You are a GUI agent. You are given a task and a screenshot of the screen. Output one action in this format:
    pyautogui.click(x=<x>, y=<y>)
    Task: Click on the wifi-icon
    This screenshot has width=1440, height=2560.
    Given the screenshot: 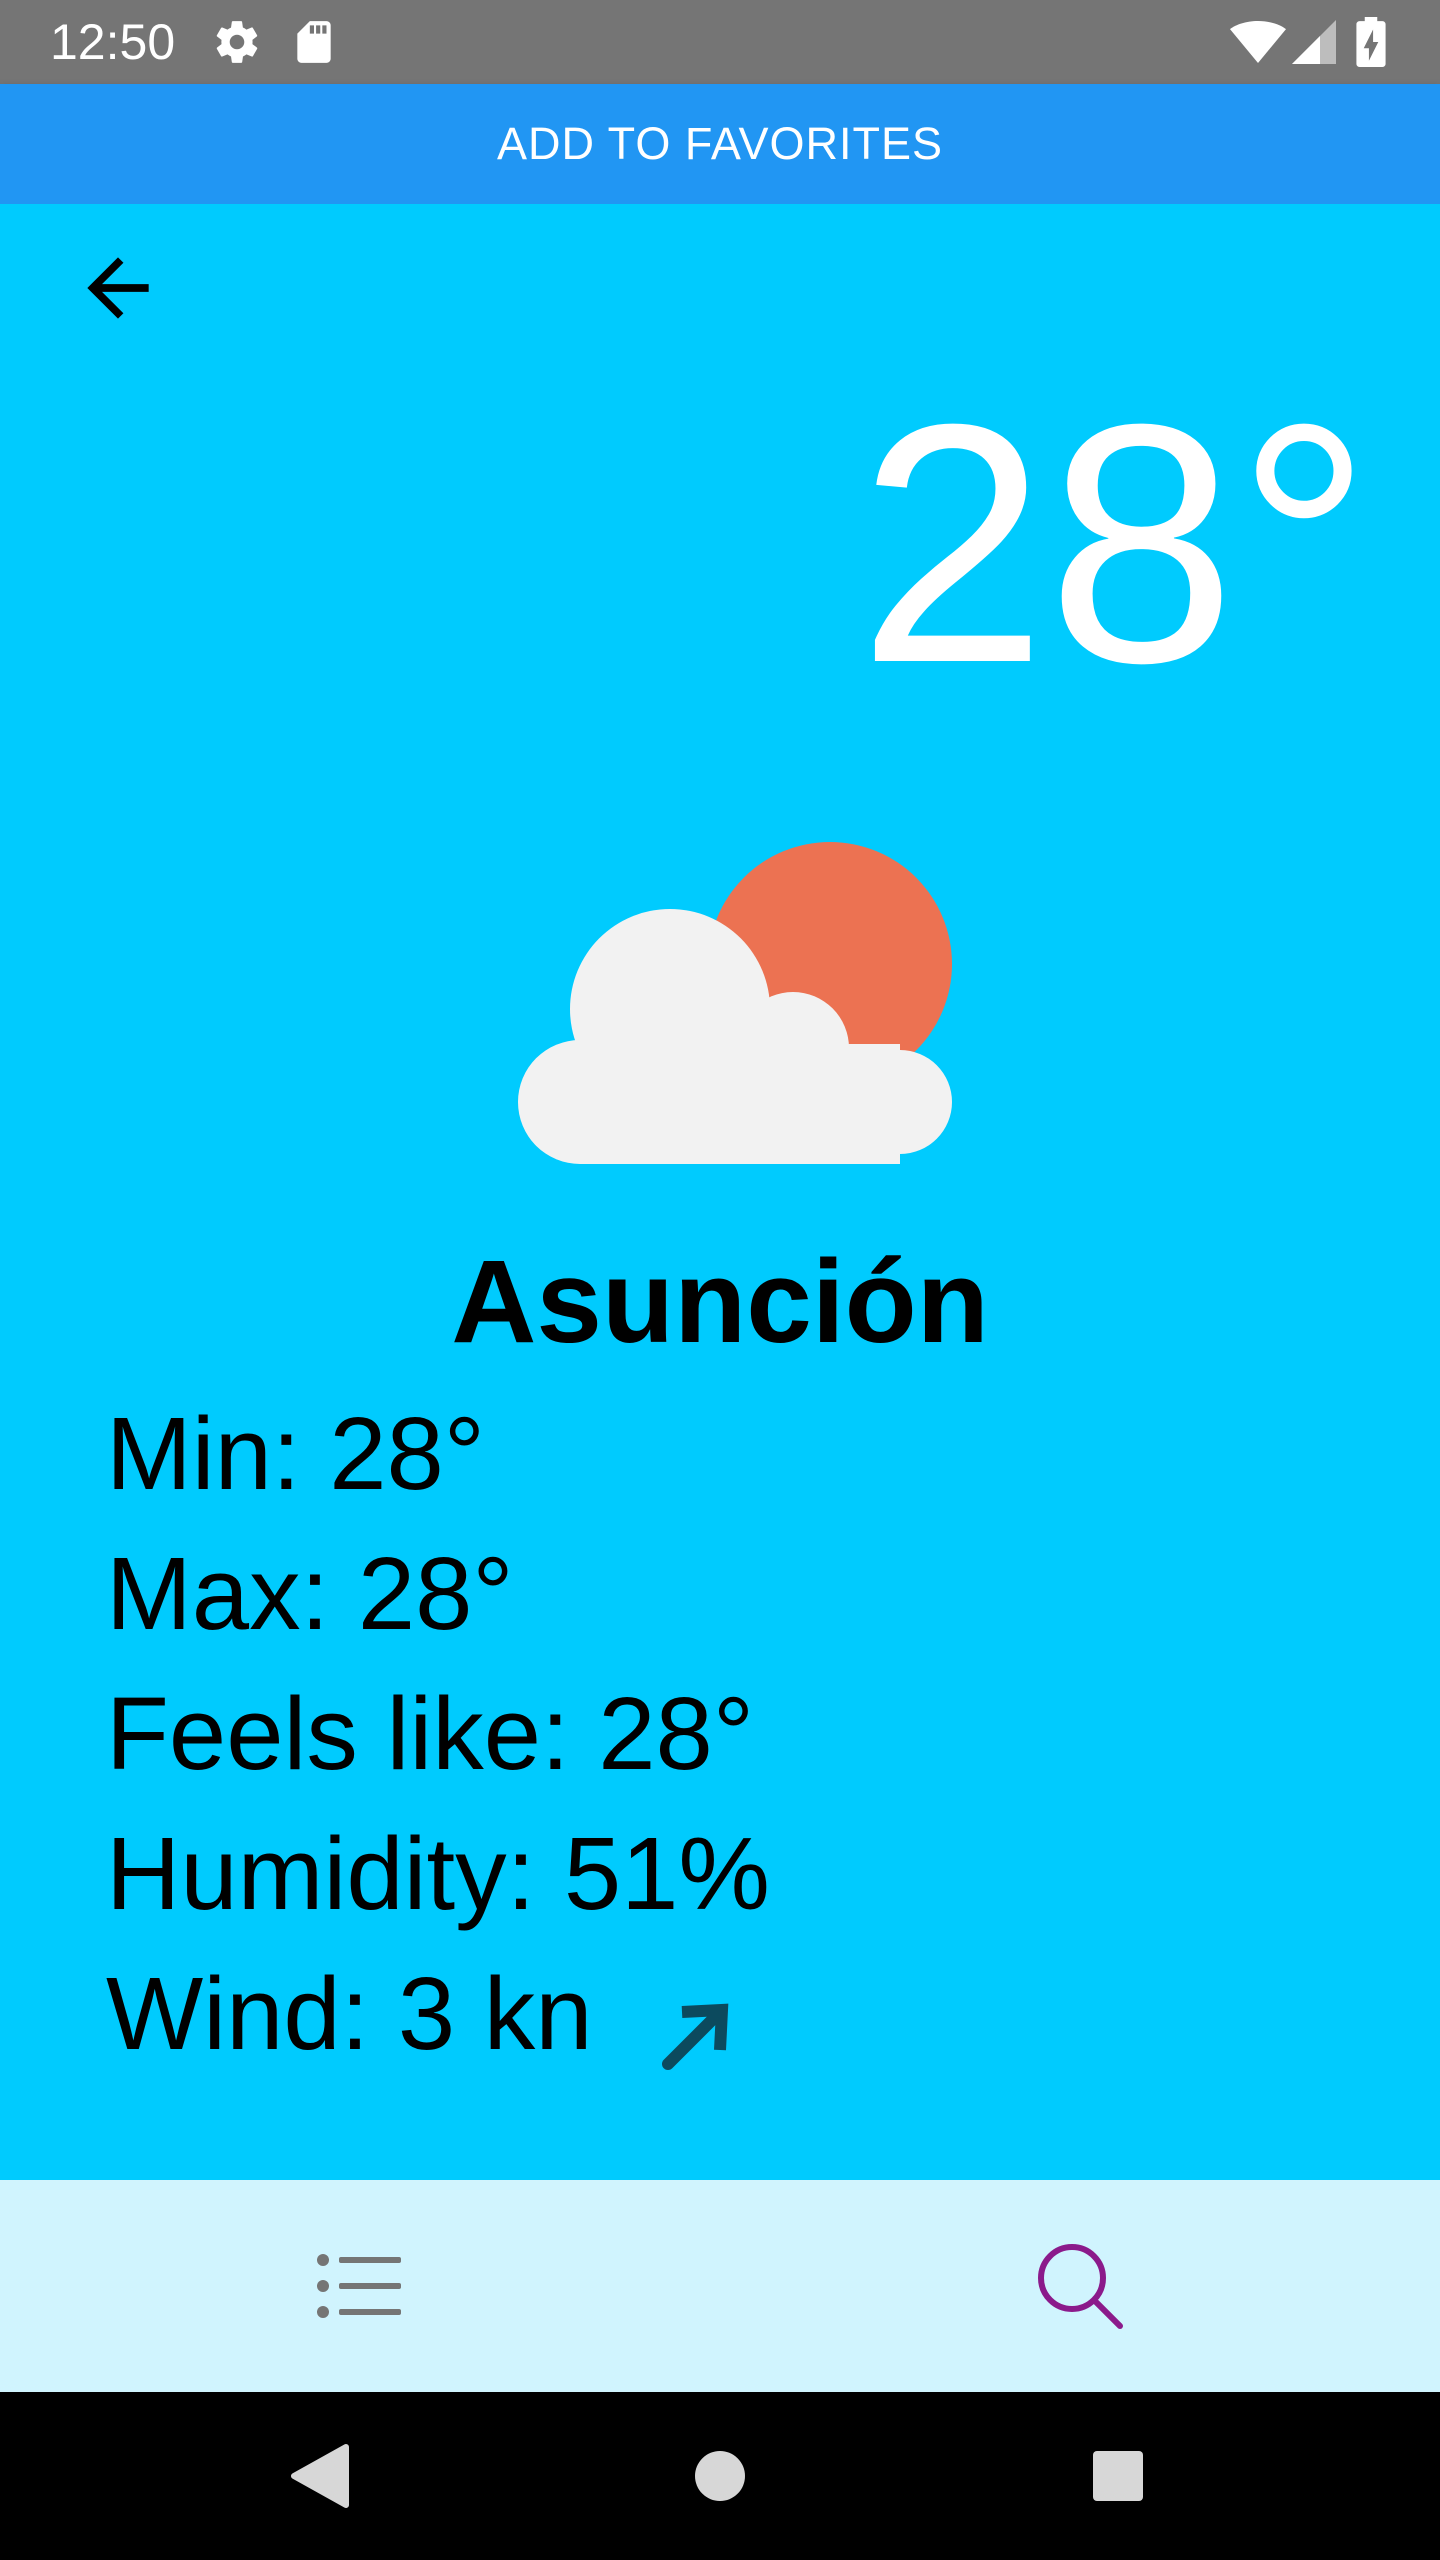 What is the action you would take?
    pyautogui.click(x=1258, y=44)
    